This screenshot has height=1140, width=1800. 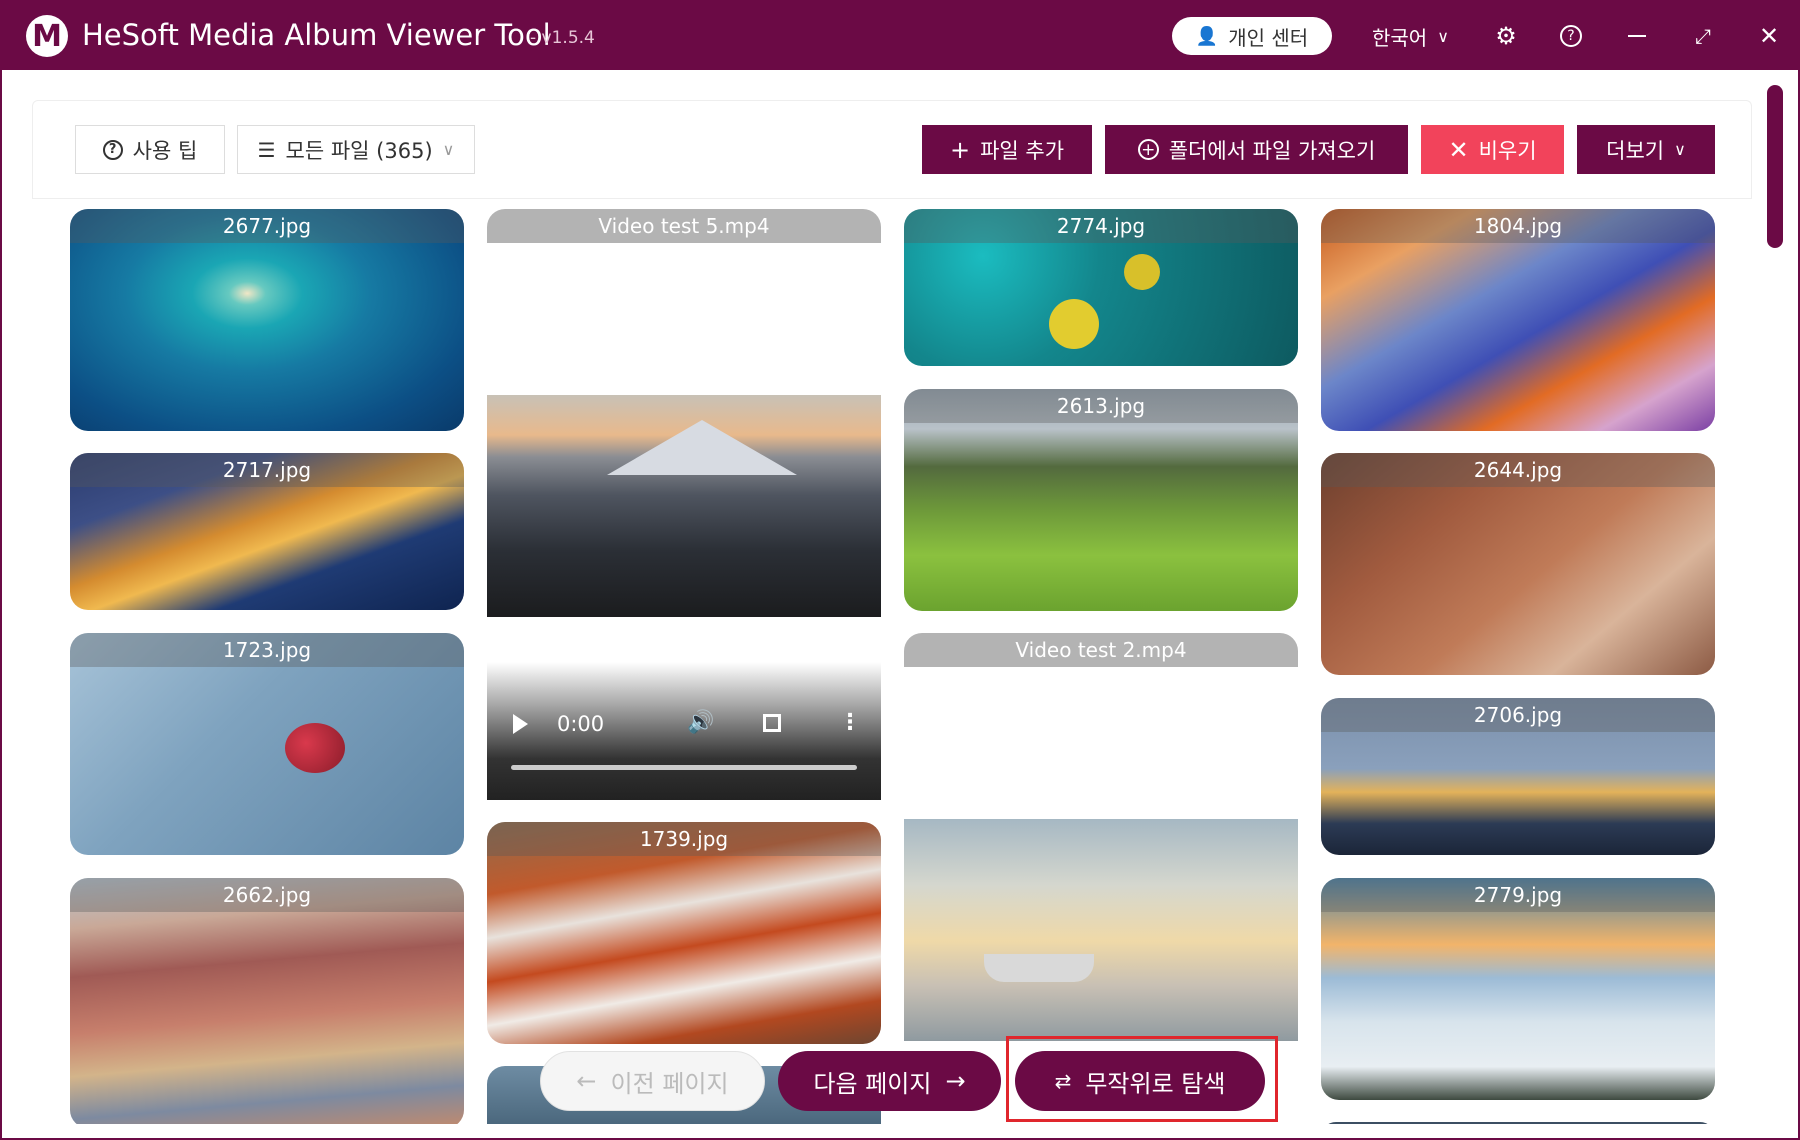 What do you see at coordinates (1101, 650) in the screenshot?
I see `video-caption: Video test 2.mp4` at bounding box center [1101, 650].